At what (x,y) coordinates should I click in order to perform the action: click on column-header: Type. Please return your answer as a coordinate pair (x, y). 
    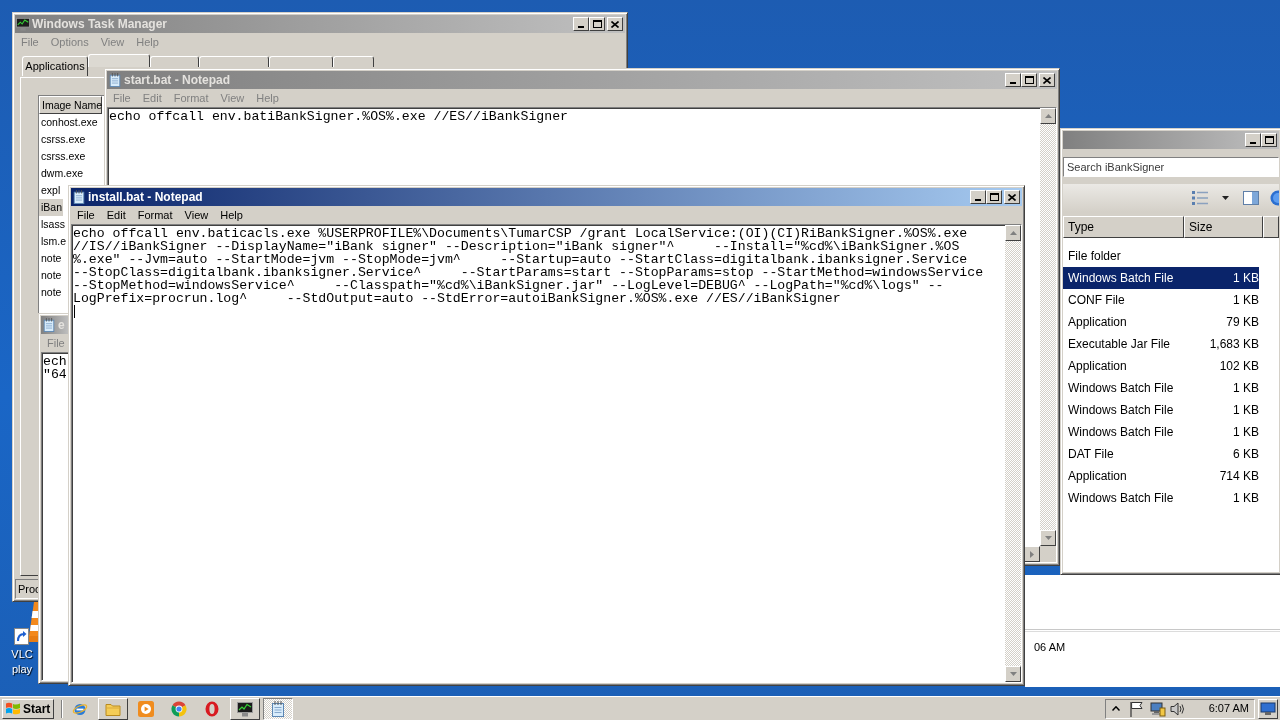
    Looking at the image, I should click on (1123, 227).